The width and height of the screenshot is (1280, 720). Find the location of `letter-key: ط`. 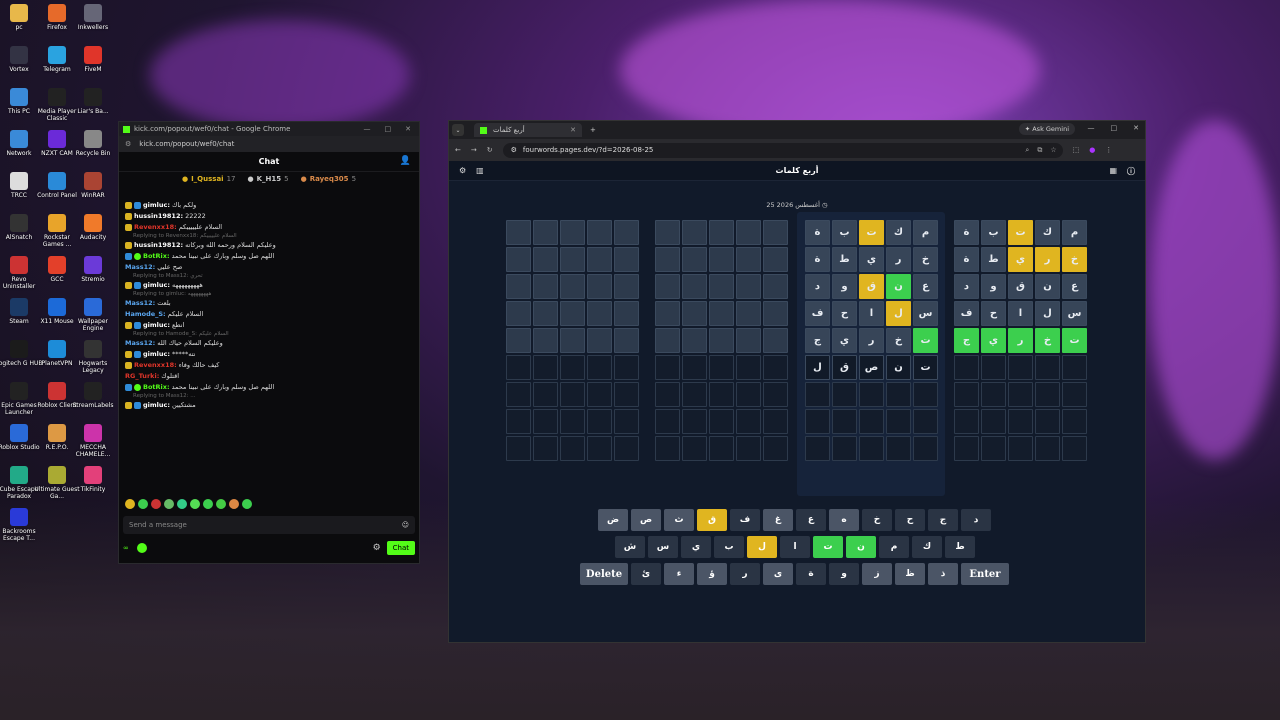

letter-key: ط is located at coordinates (960, 547).